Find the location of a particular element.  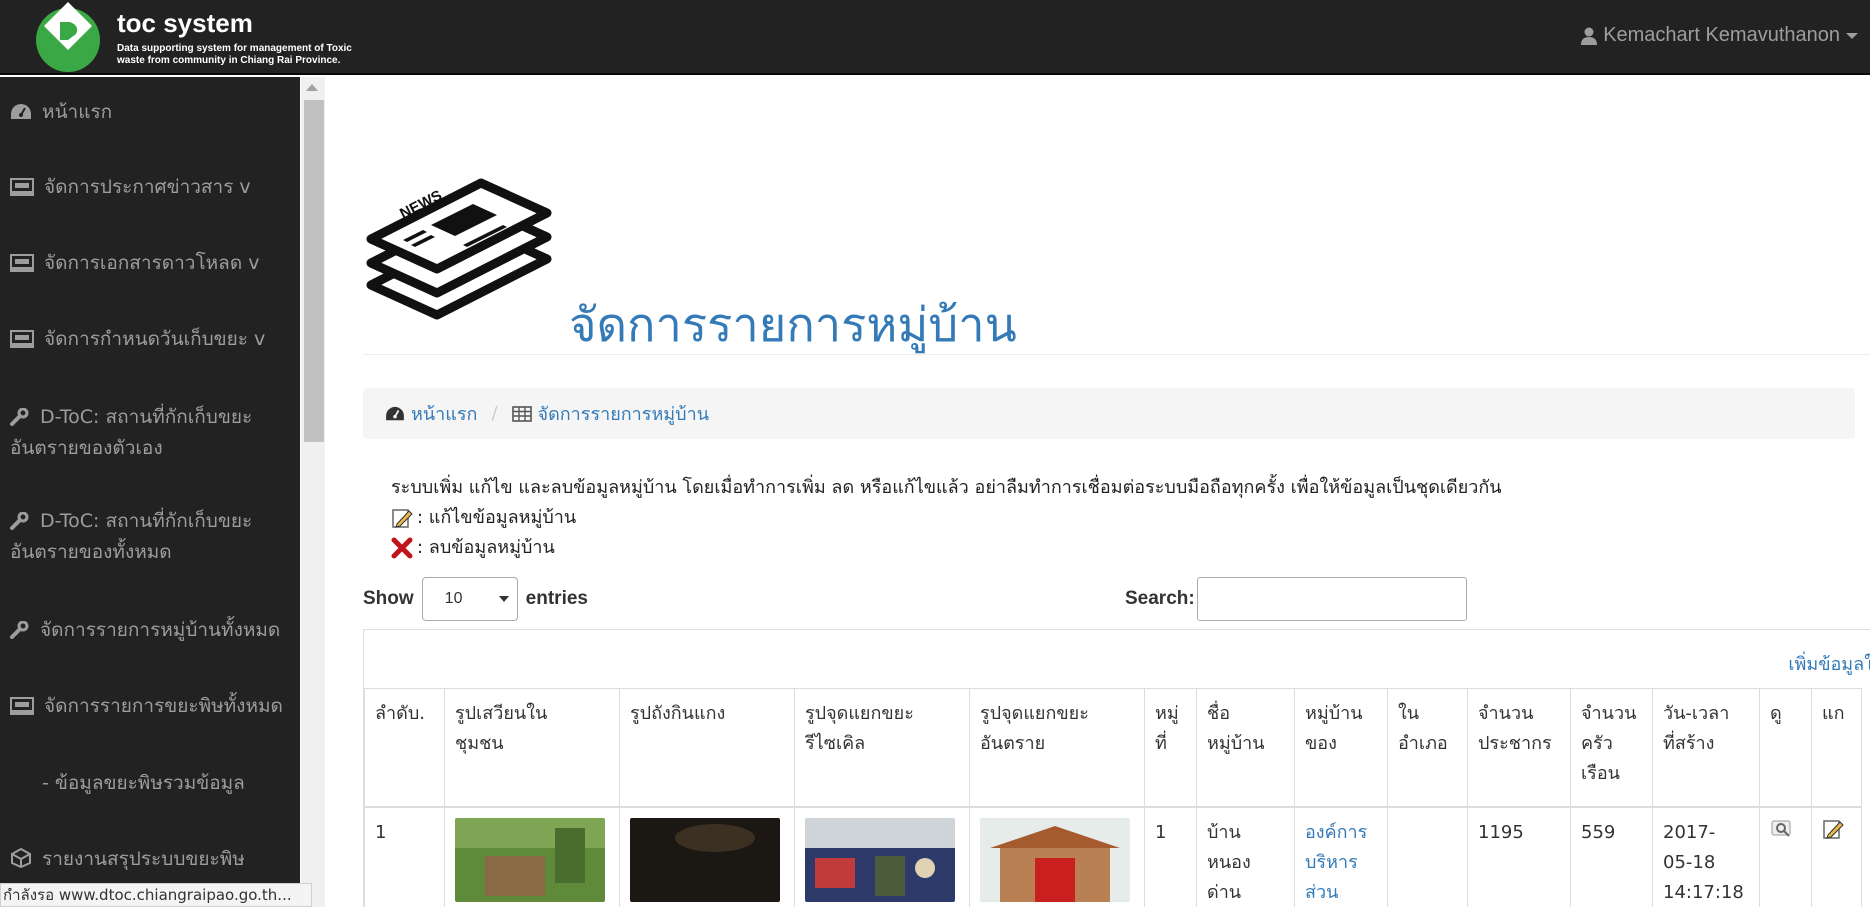

column-header-moo: หมู่ ที่ is located at coordinates (1170, 748).